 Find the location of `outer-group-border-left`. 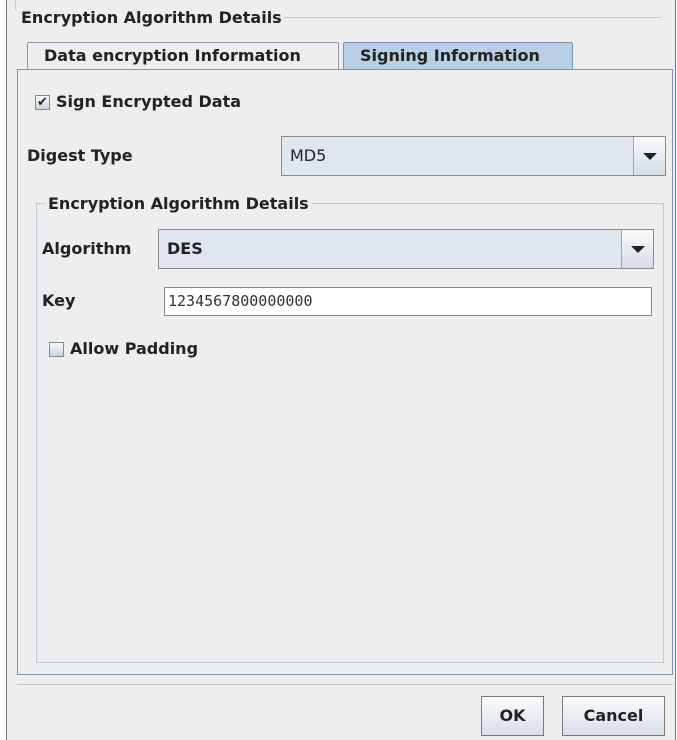

outer-group-border-left is located at coordinates (15, 5).